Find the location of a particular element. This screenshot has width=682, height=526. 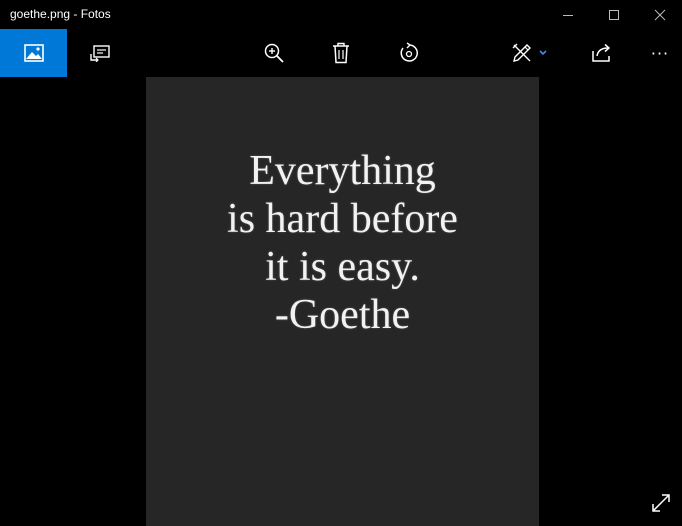

more-options-button: ··· is located at coordinates (660, 53).